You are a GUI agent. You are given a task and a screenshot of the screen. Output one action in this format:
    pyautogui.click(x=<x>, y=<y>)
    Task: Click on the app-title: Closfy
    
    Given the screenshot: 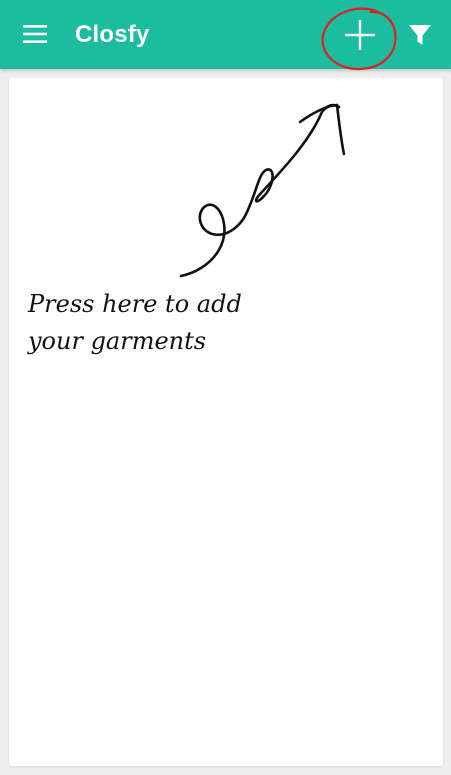 What is the action you would take?
    pyautogui.click(x=112, y=34)
    